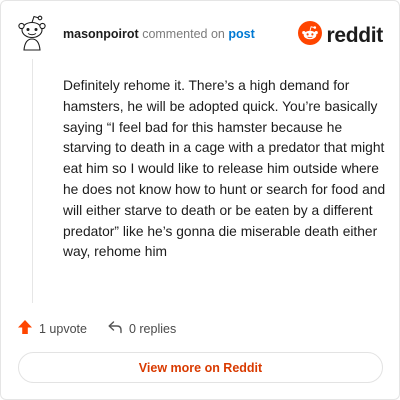  What do you see at coordinates (152, 328) in the screenshot?
I see `replies-count: 0 replies` at bounding box center [152, 328].